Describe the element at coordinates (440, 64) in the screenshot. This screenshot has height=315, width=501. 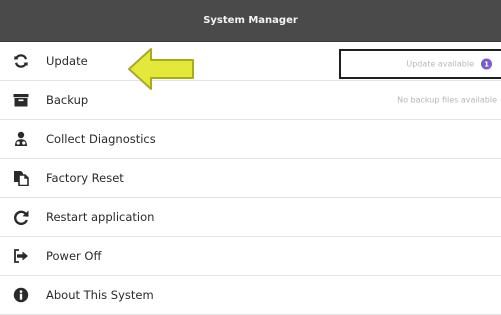
I see `update-status: Update available` at that location.